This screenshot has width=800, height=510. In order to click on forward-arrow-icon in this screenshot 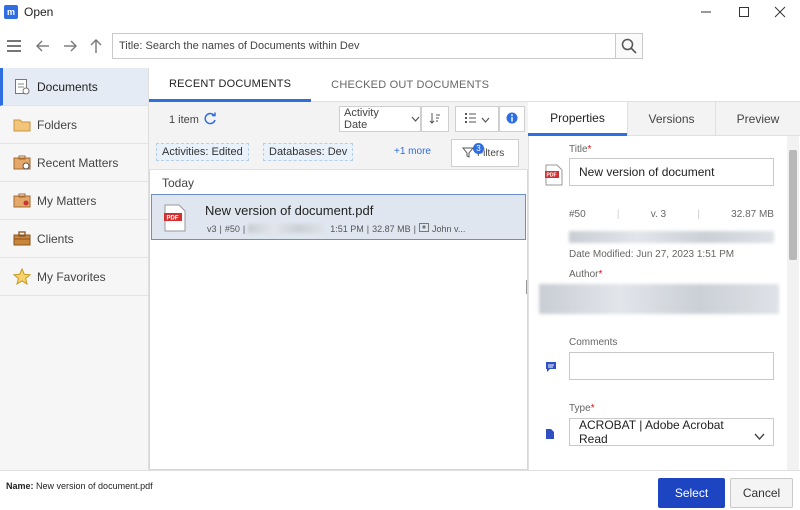, I will do `click(70, 46)`.